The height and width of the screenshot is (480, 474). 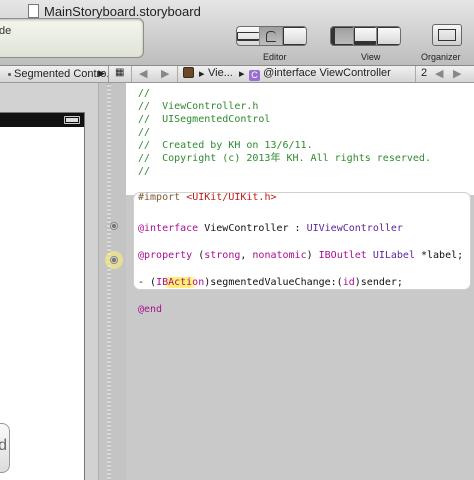 I want to click on activity-text: de, so click(x=6, y=31).